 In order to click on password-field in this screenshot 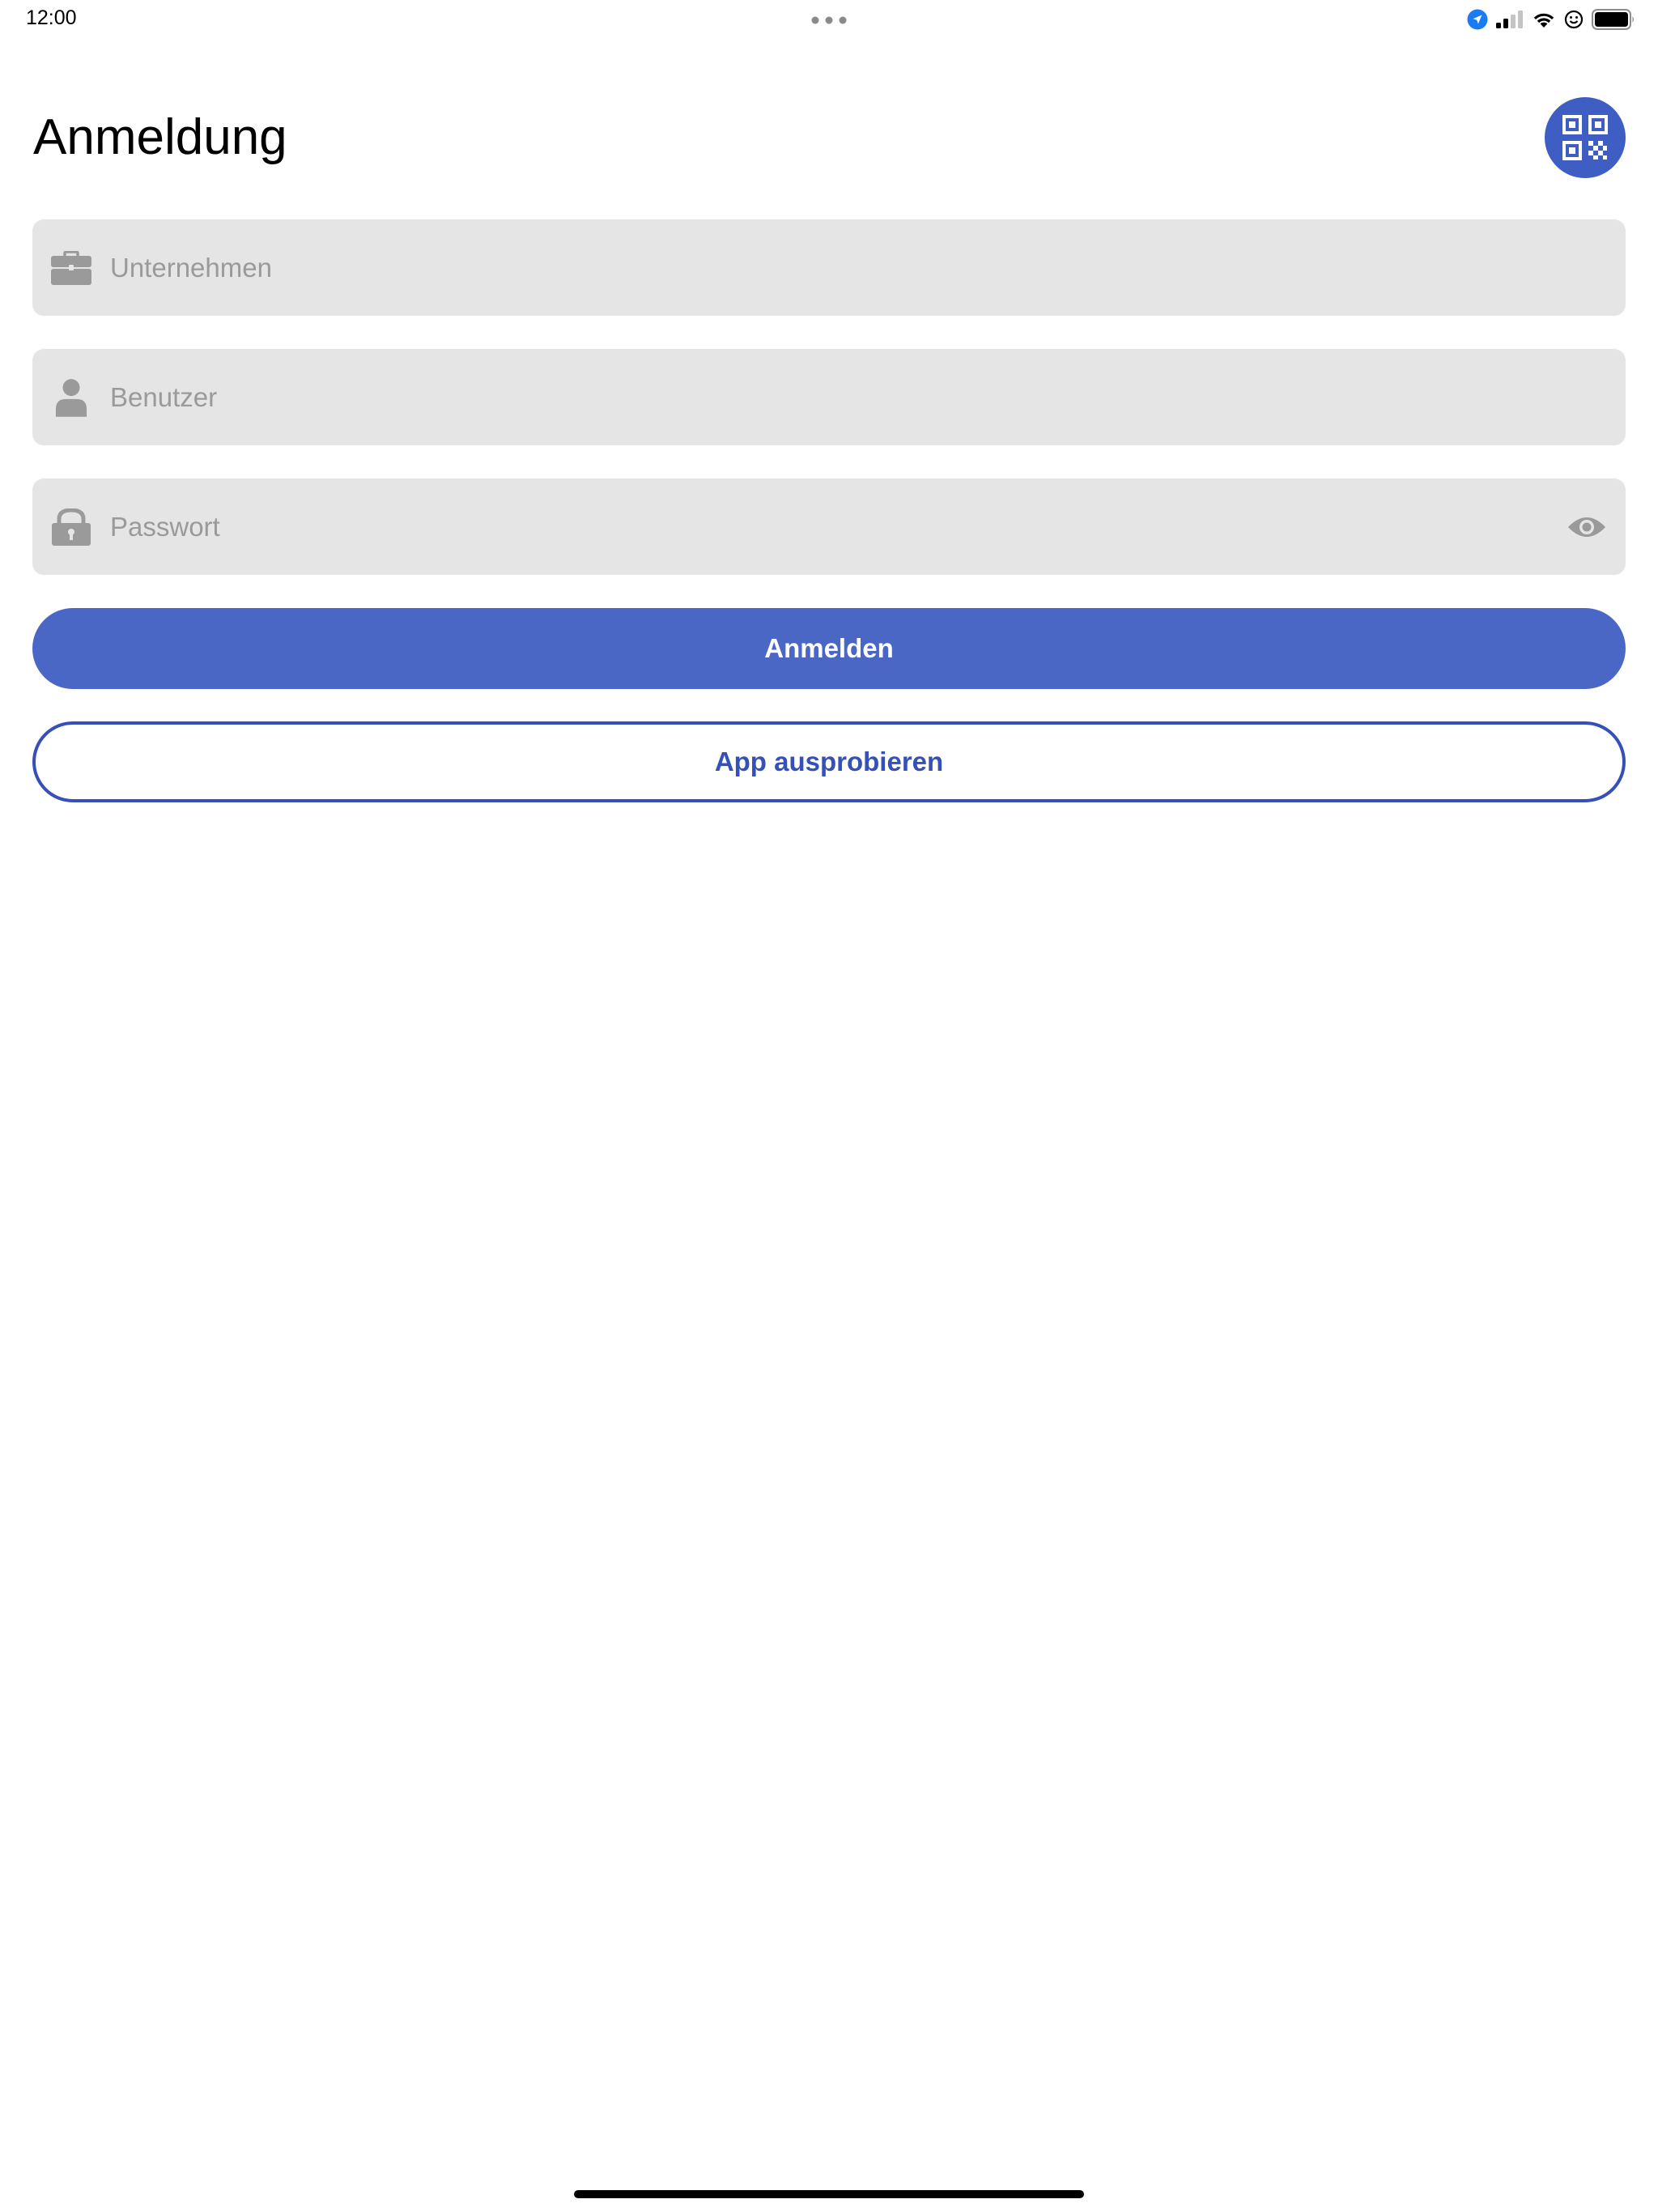, I will do `click(829, 527)`.